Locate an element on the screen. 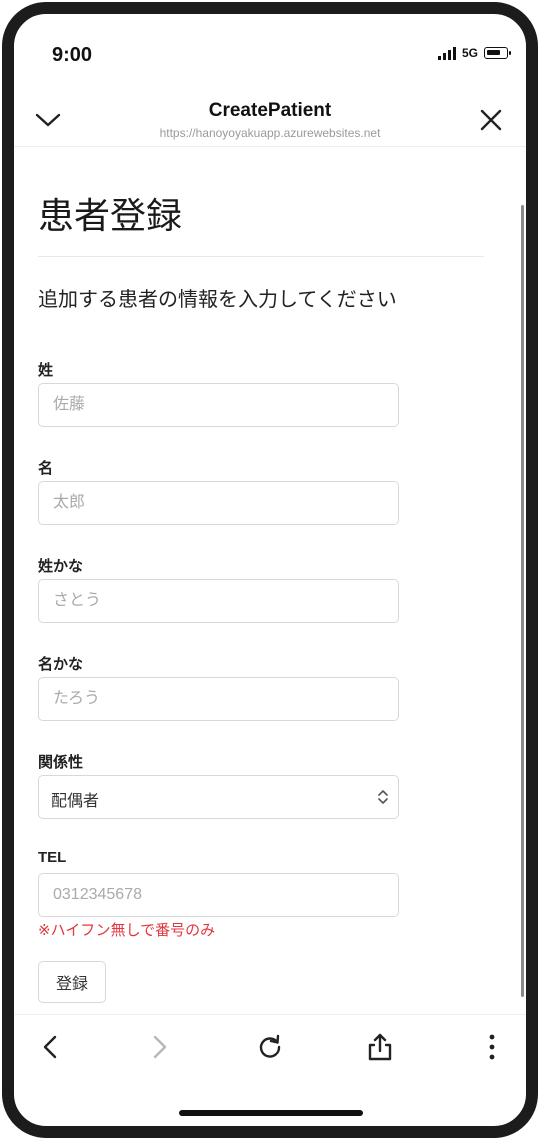  first-name-label: 名 is located at coordinates (46, 468).